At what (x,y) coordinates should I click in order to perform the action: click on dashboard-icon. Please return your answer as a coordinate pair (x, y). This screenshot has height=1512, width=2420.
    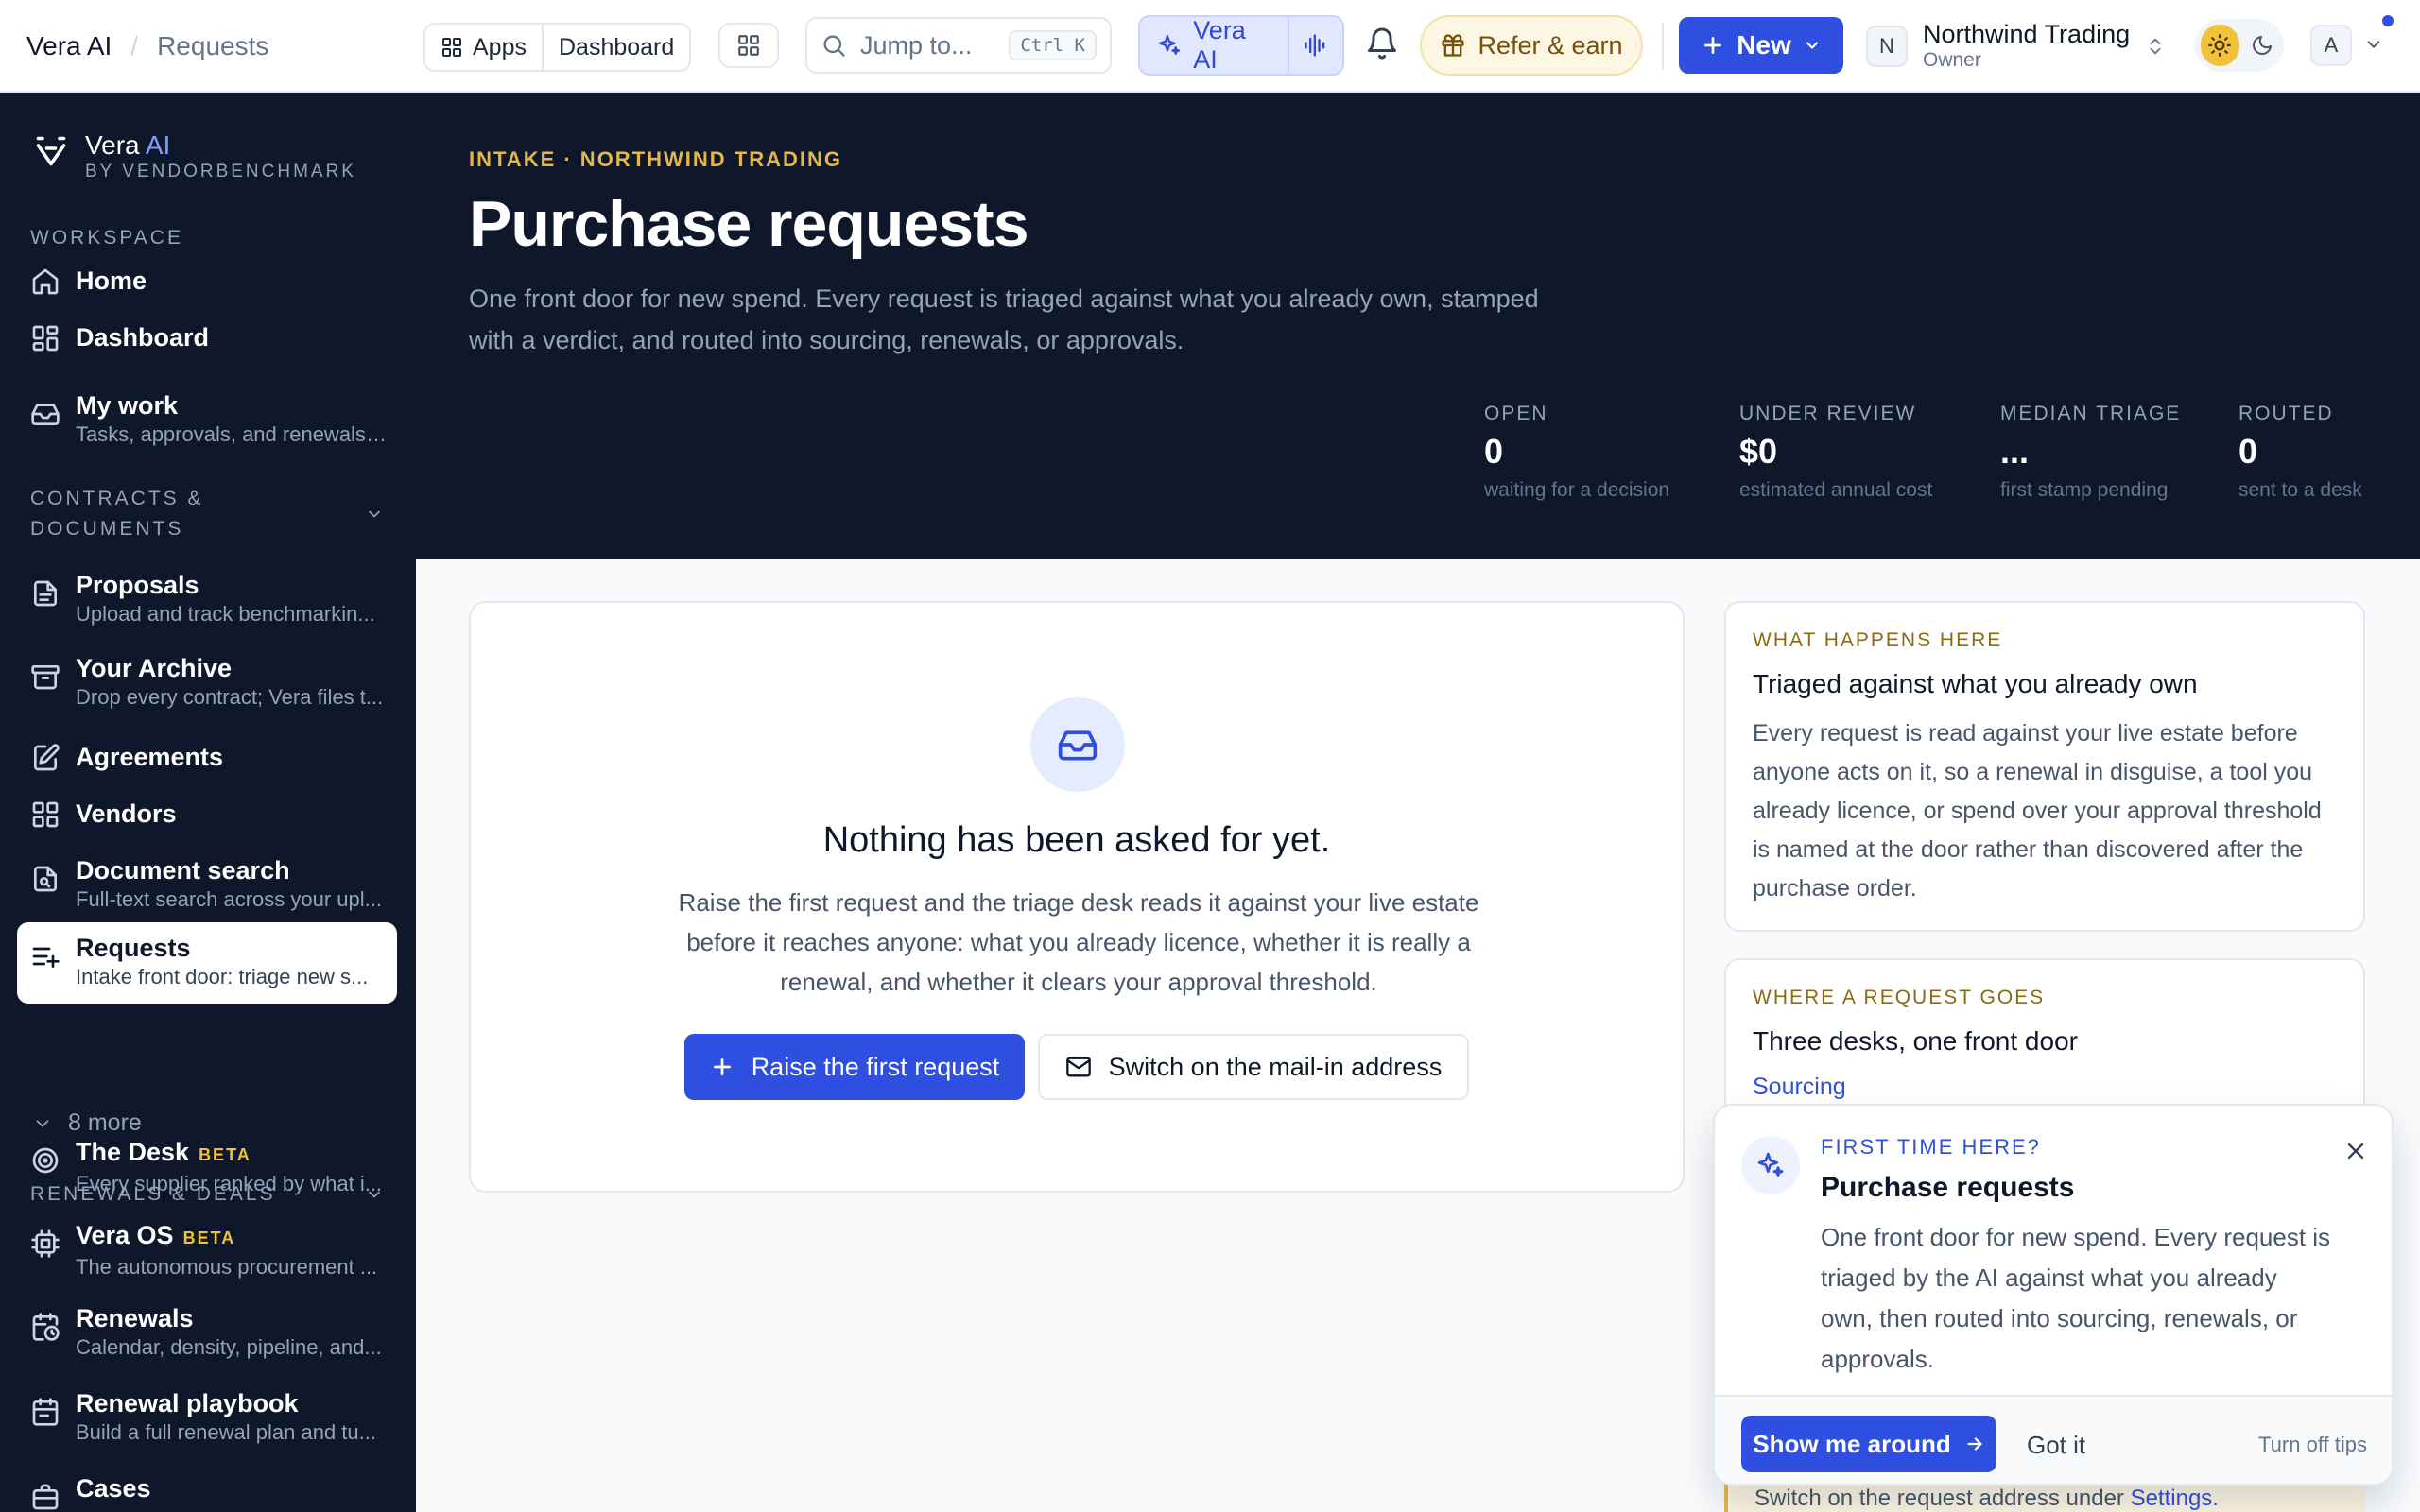
    Looking at the image, I should click on (45, 338).